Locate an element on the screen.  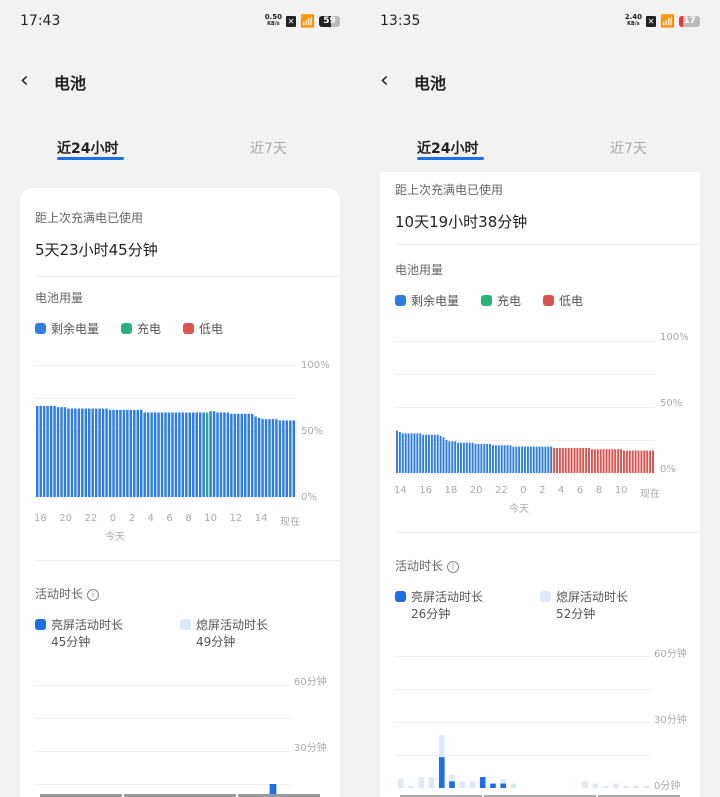
x-tick: 18 is located at coordinates (451, 490).